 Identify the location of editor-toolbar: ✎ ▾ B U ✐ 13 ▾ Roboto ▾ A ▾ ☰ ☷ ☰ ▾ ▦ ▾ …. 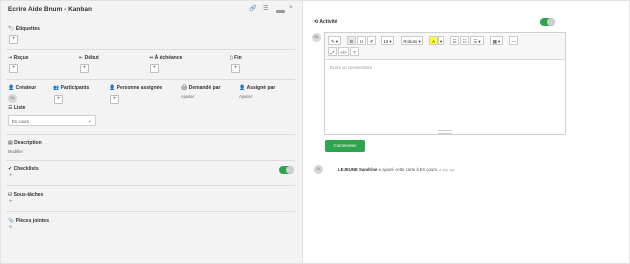
(445, 46).